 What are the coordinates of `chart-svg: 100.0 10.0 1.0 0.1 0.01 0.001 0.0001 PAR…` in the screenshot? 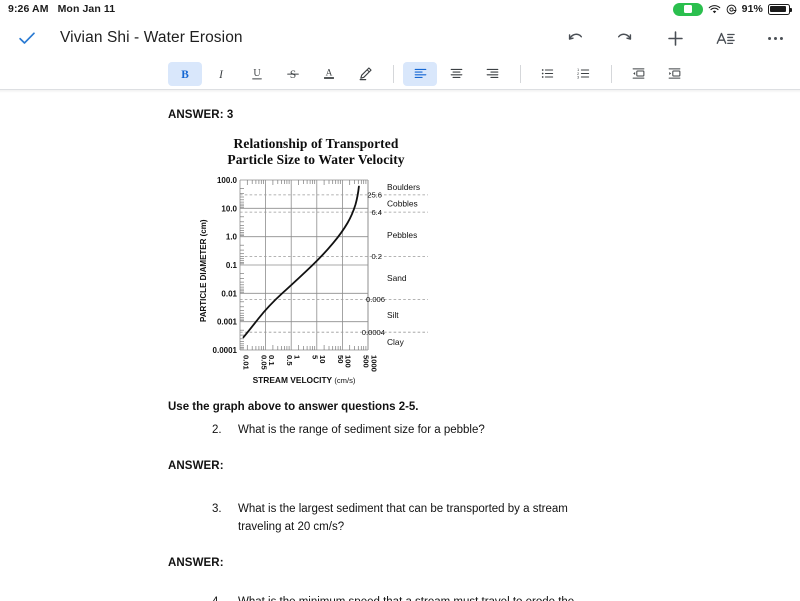 It's located at (313, 280).